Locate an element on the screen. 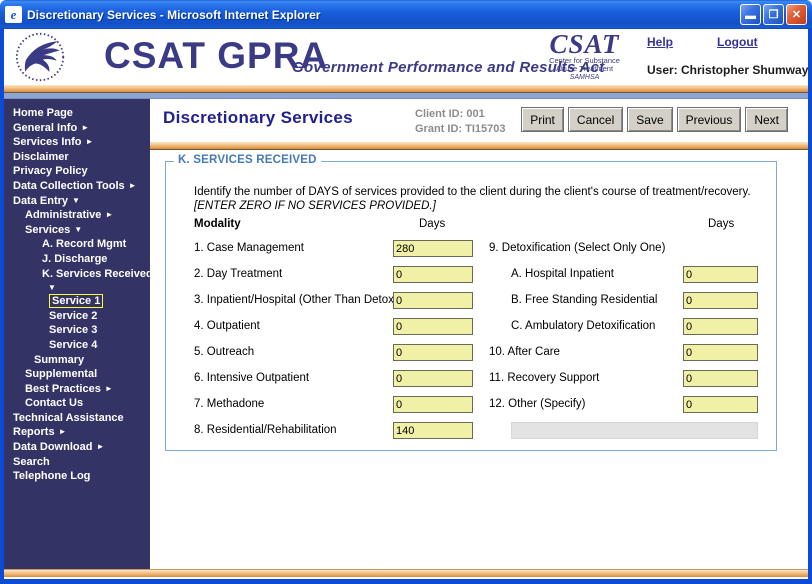 This screenshot has height=584, width=812. sidebar-item-supplemental: Supplemental is located at coordinates (77, 374).